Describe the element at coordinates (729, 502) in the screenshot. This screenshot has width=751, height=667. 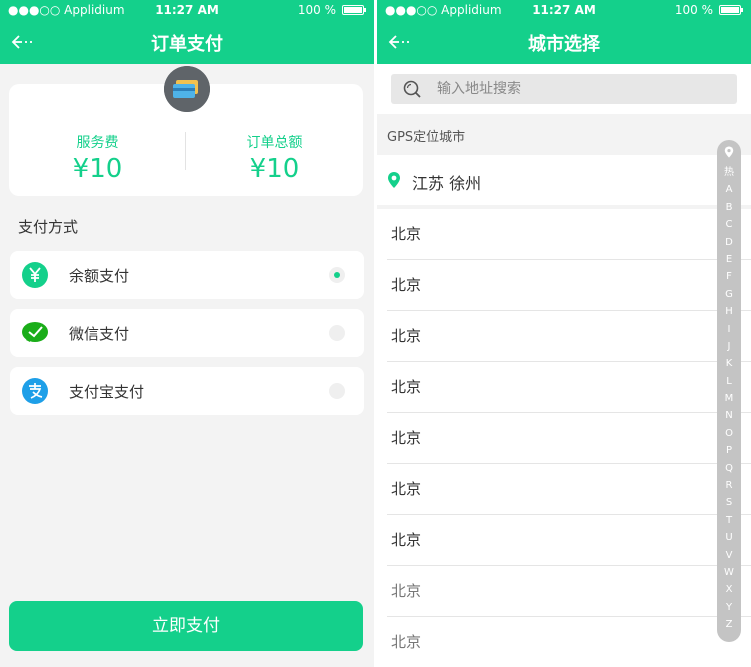
I see `index-letter: S` at that location.